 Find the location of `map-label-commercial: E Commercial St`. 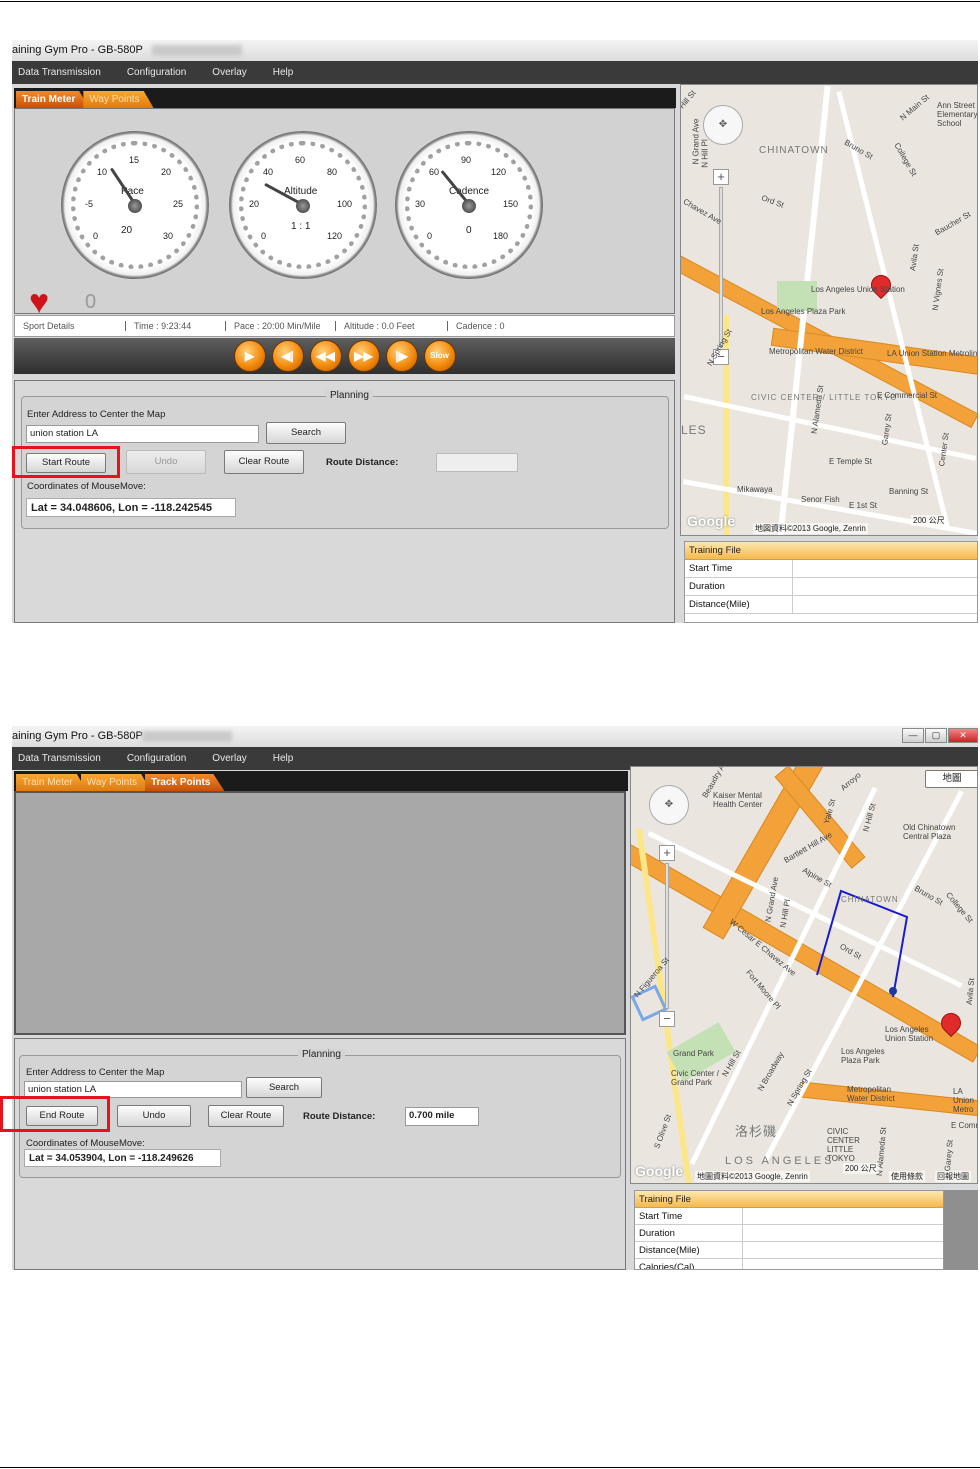

map-label-commercial: E Commercial St is located at coordinates (907, 395).